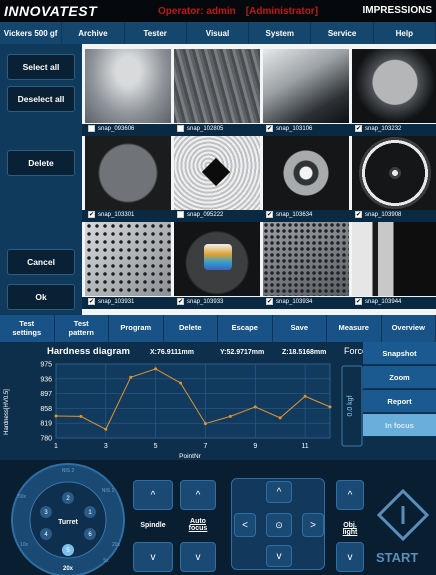 Image resolution: width=436 pixels, height=575 pixels. What do you see at coordinates (41, 163) in the screenshot?
I see `delete-button: Delete` at bounding box center [41, 163].